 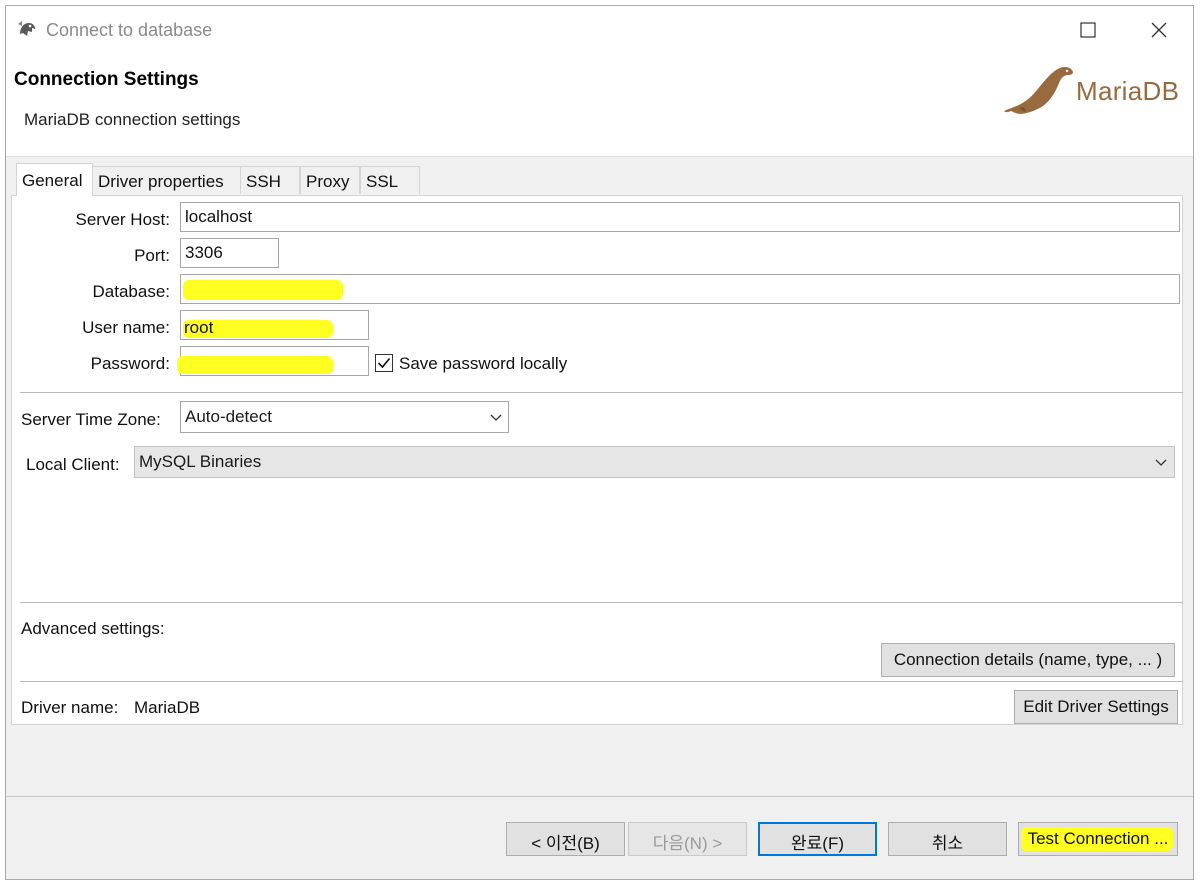 I want to click on logo-text: MariaDB, so click(x=1128, y=91).